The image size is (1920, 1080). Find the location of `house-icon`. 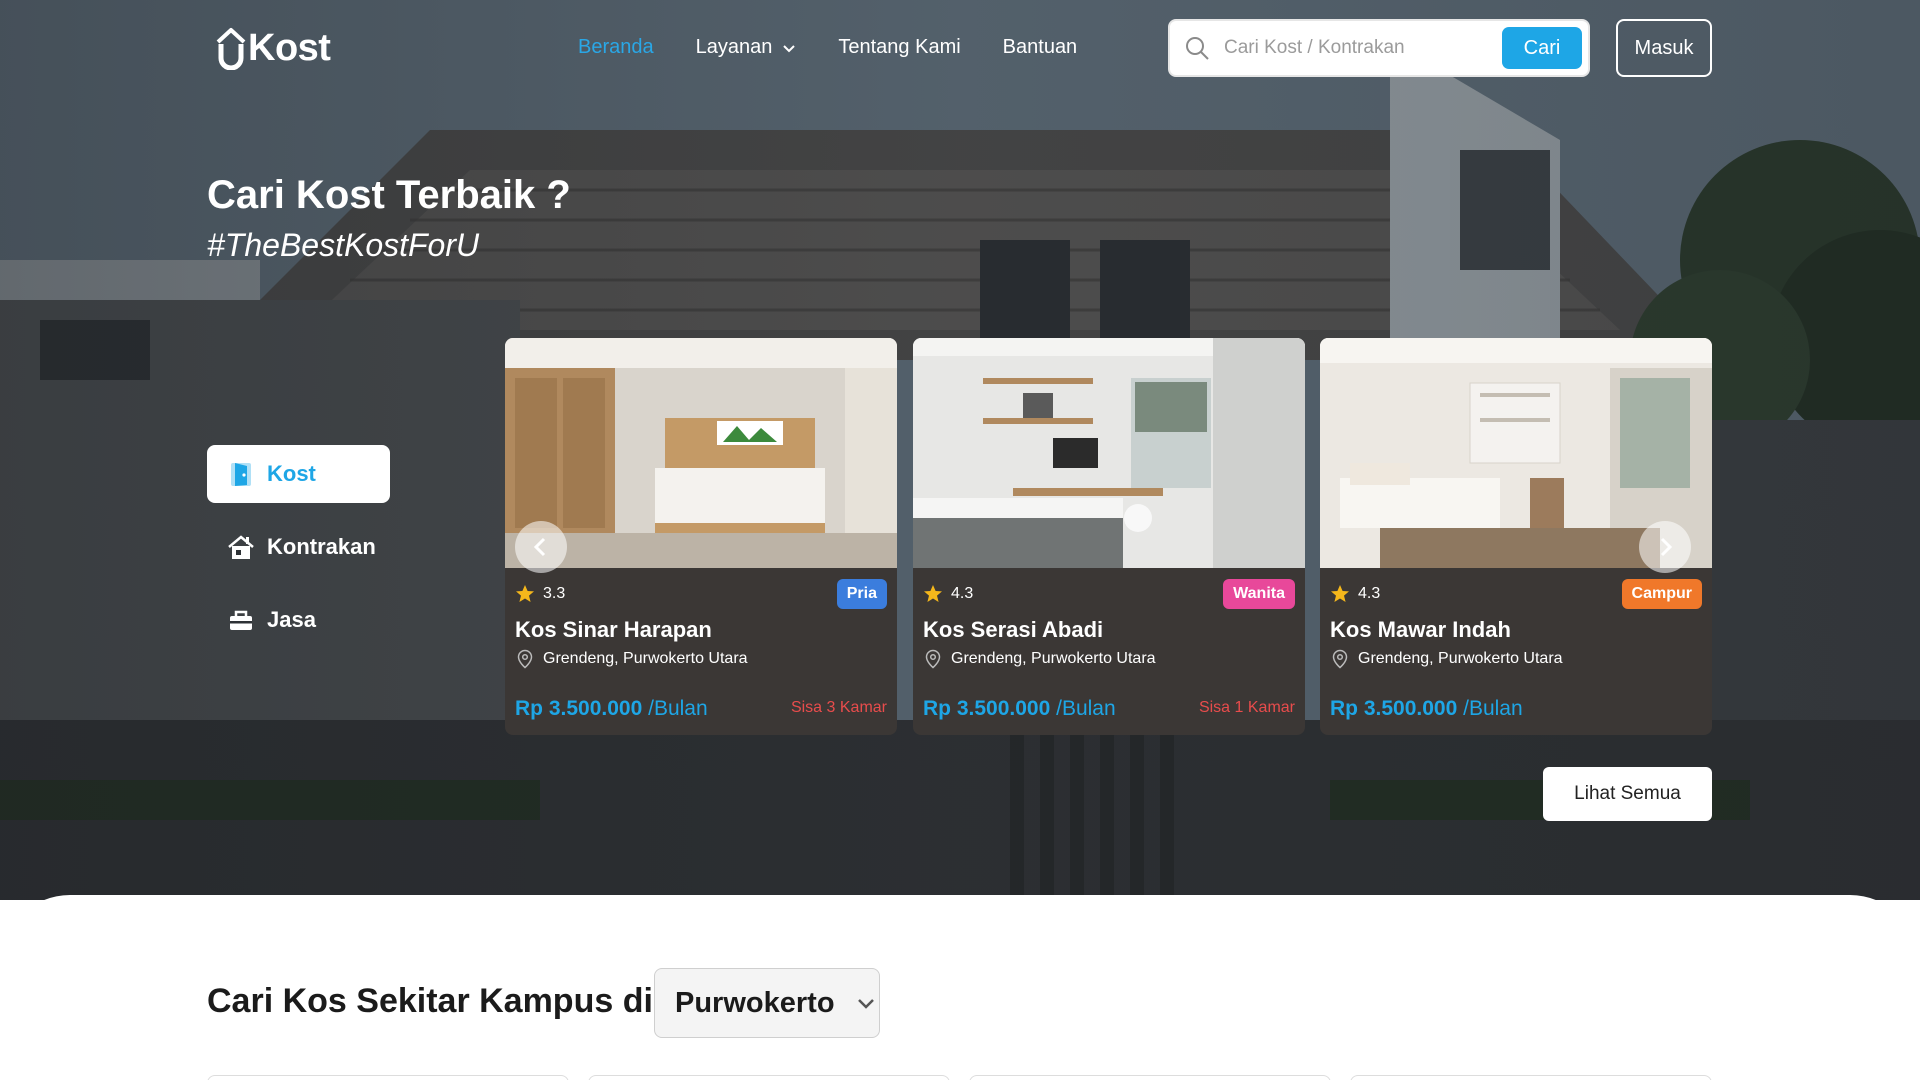

house-icon is located at coordinates (241, 547).